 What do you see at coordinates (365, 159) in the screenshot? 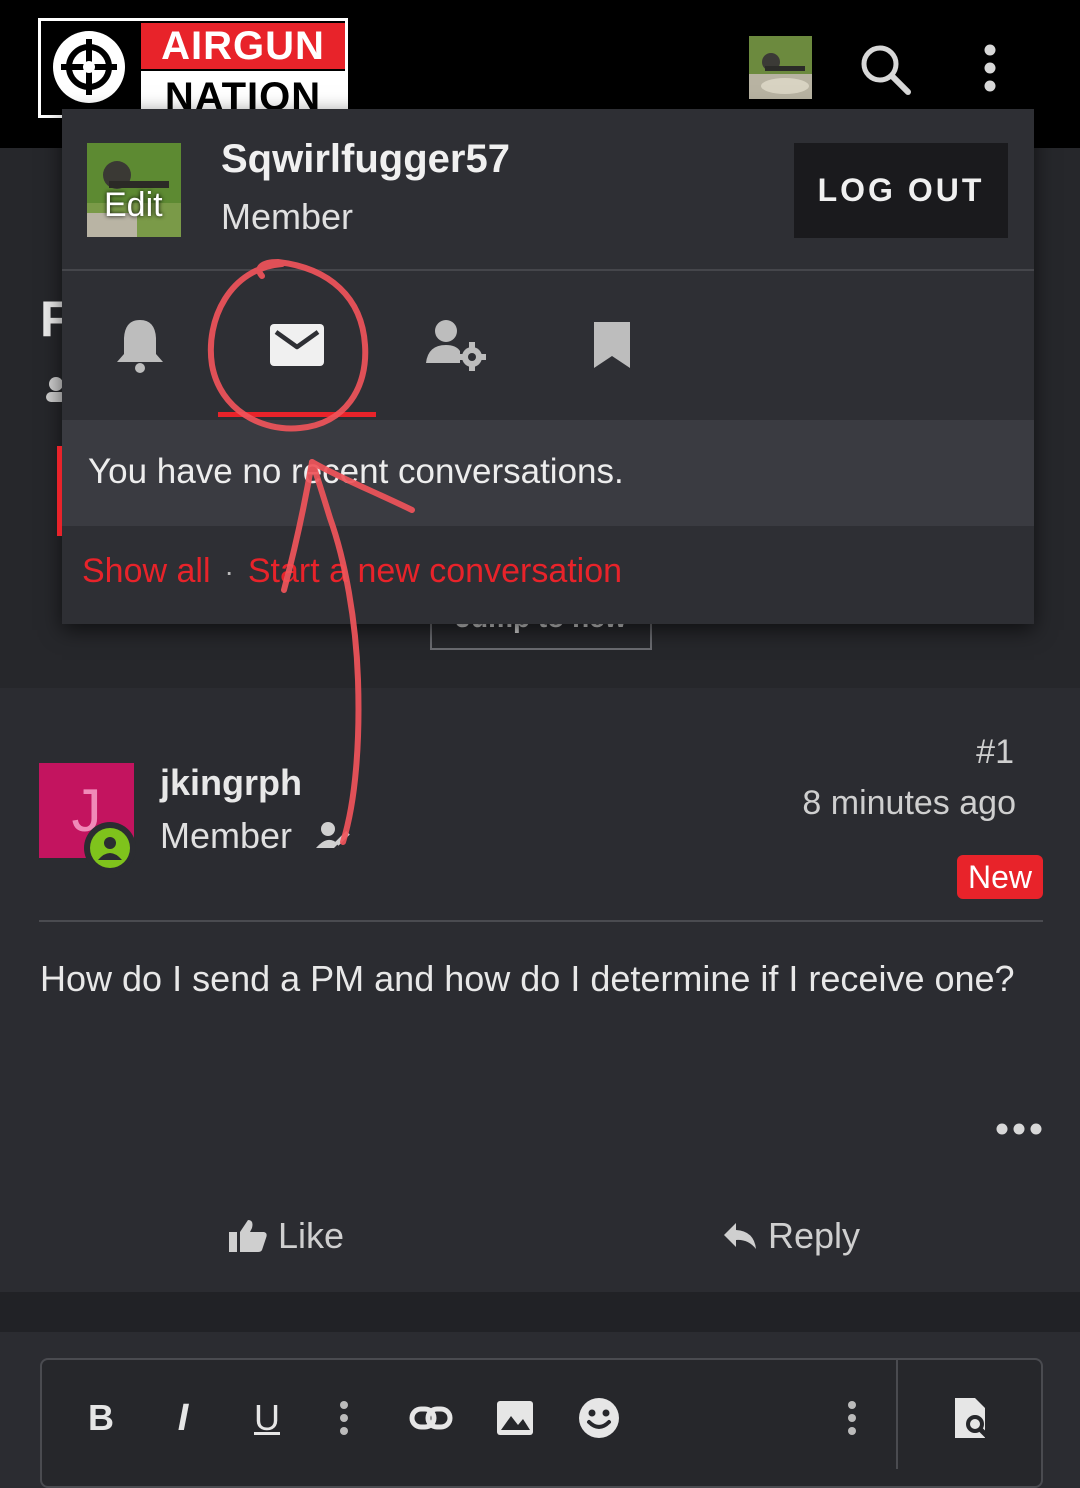
I see `account-username: Sqwirlfugger57` at bounding box center [365, 159].